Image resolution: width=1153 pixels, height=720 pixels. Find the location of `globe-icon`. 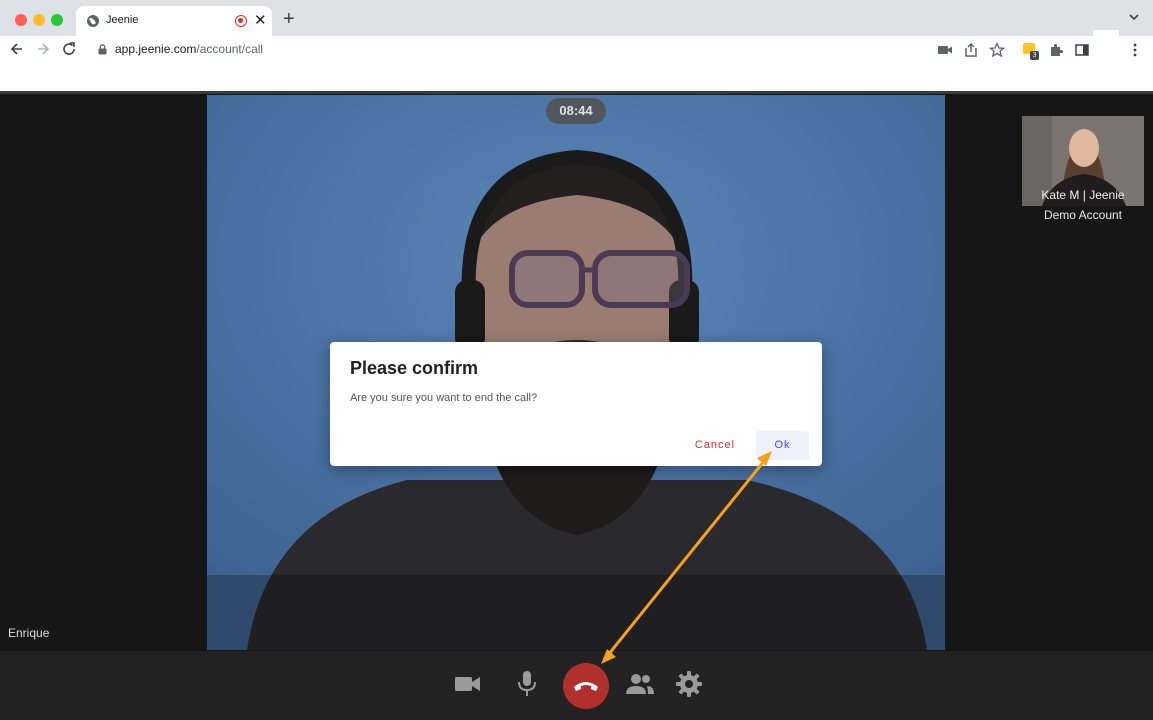

globe-icon is located at coordinates (93, 21).